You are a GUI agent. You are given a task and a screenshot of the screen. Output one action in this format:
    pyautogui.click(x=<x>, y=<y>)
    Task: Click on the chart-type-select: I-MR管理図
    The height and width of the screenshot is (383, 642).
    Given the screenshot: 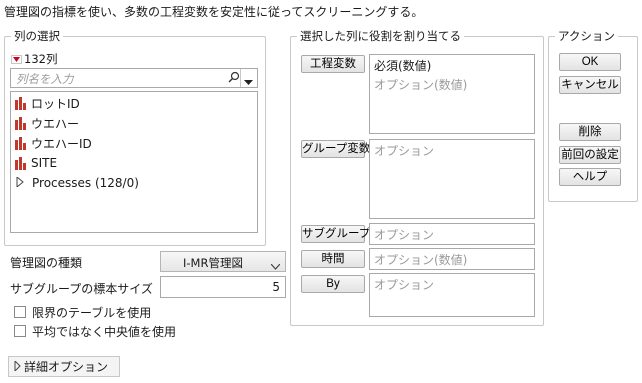 What is the action you would take?
    pyautogui.click(x=223, y=261)
    